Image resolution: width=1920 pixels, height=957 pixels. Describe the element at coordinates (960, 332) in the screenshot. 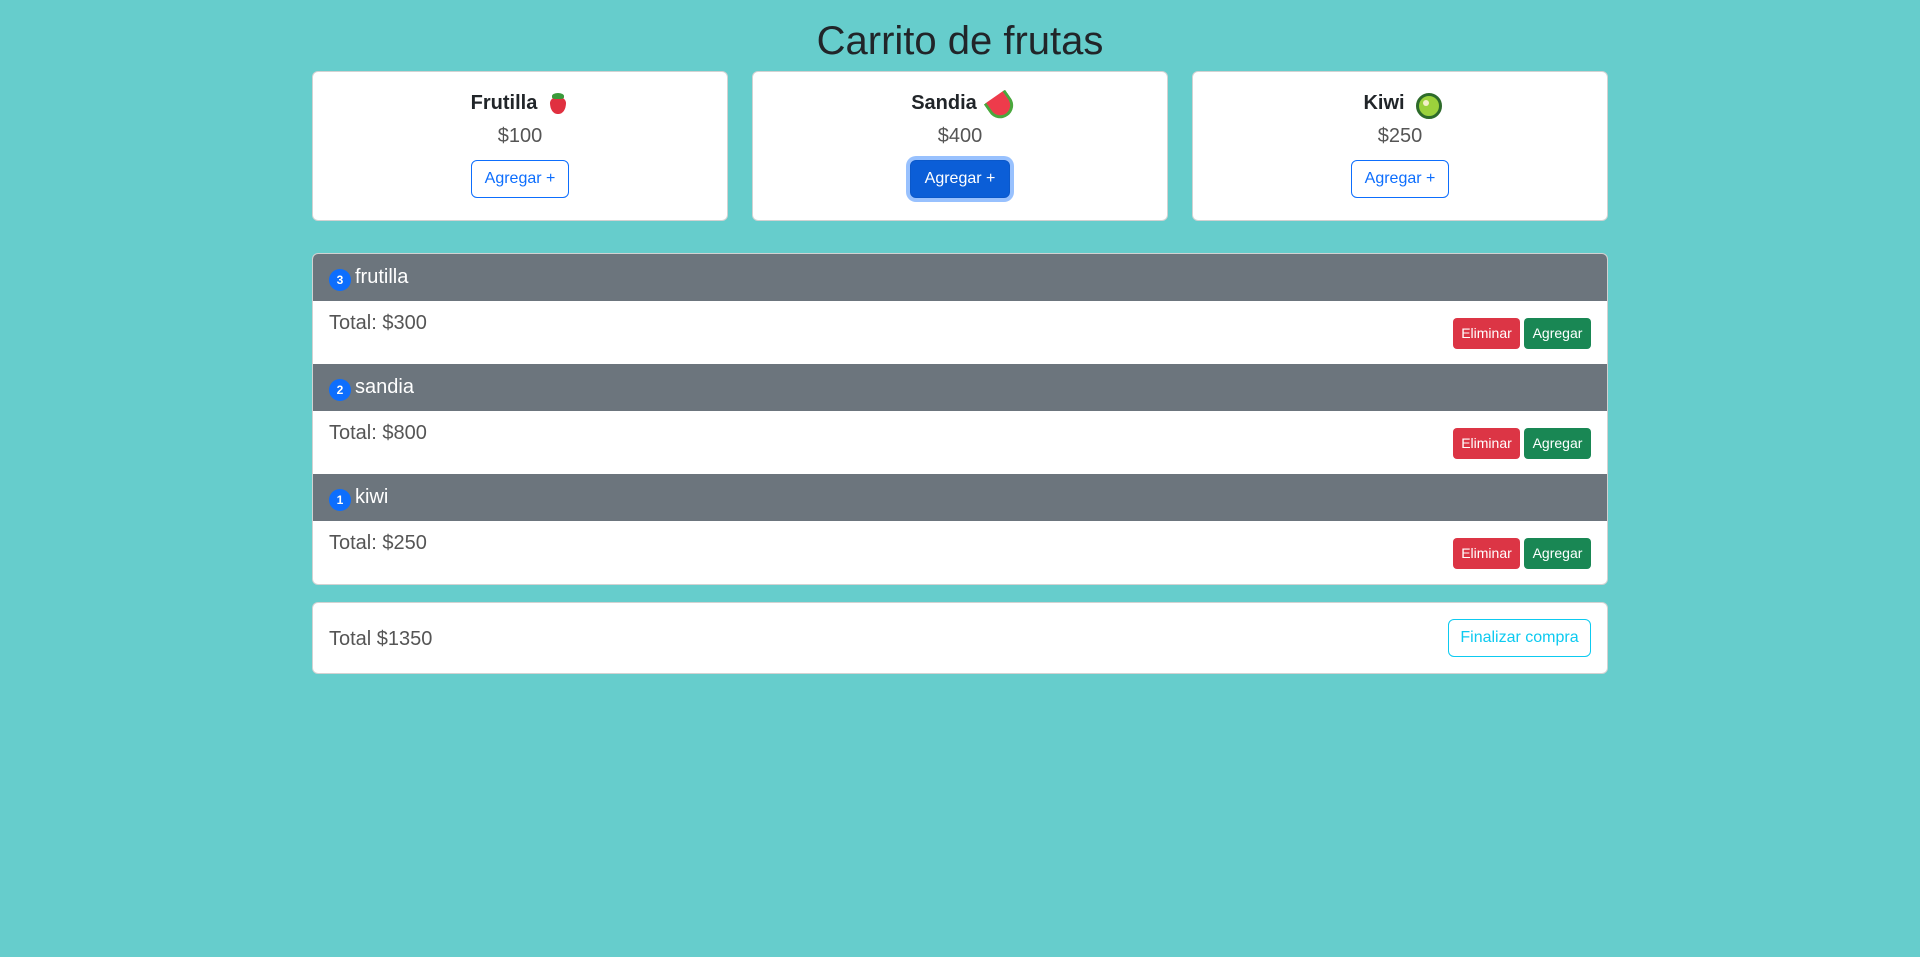

I see `cart-item-body: Total: $300 Eliminar Agregar` at that location.